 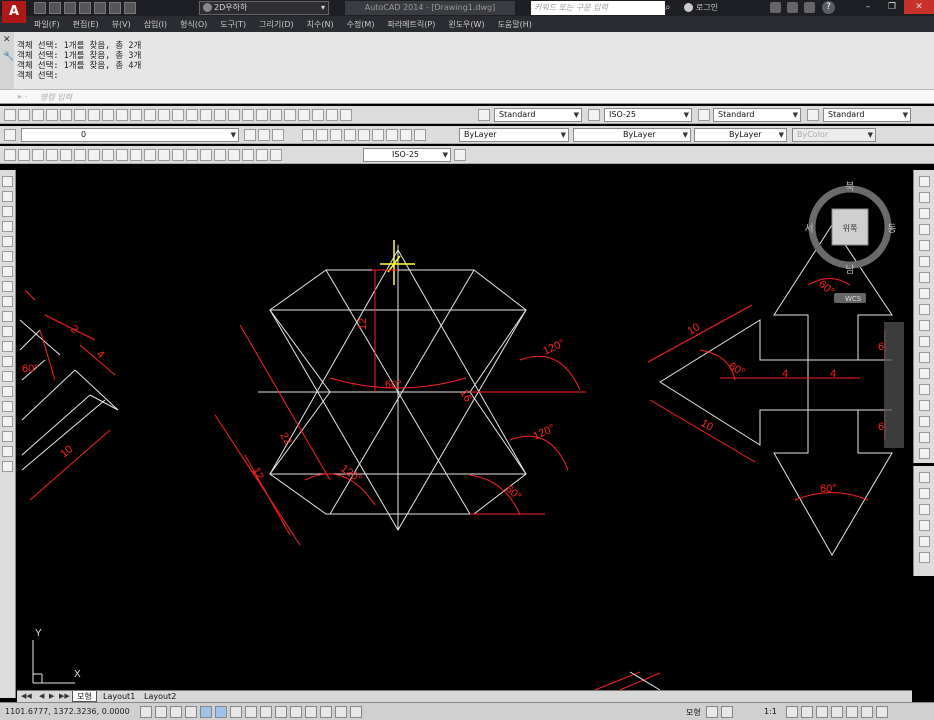 What do you see at coordinates (281, 712) in the screenshot?
I see `dyn-icon` at bounding box center [281, 712].